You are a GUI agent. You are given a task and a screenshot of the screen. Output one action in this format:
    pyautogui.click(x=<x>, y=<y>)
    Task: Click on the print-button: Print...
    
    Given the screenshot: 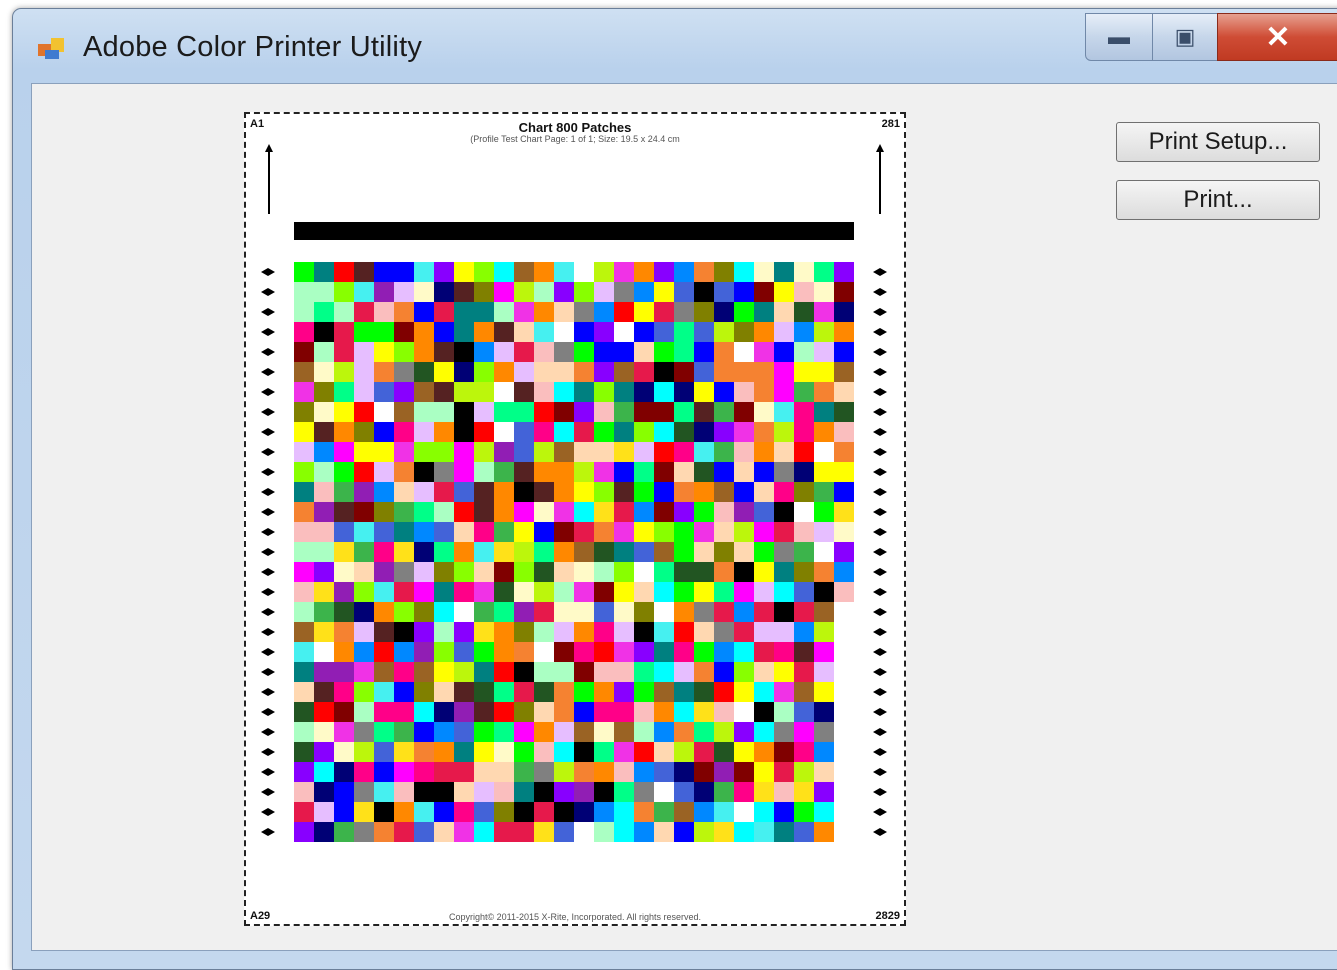 What is the action you would take?
    pyautogui.click(x=1218, y=200)
    